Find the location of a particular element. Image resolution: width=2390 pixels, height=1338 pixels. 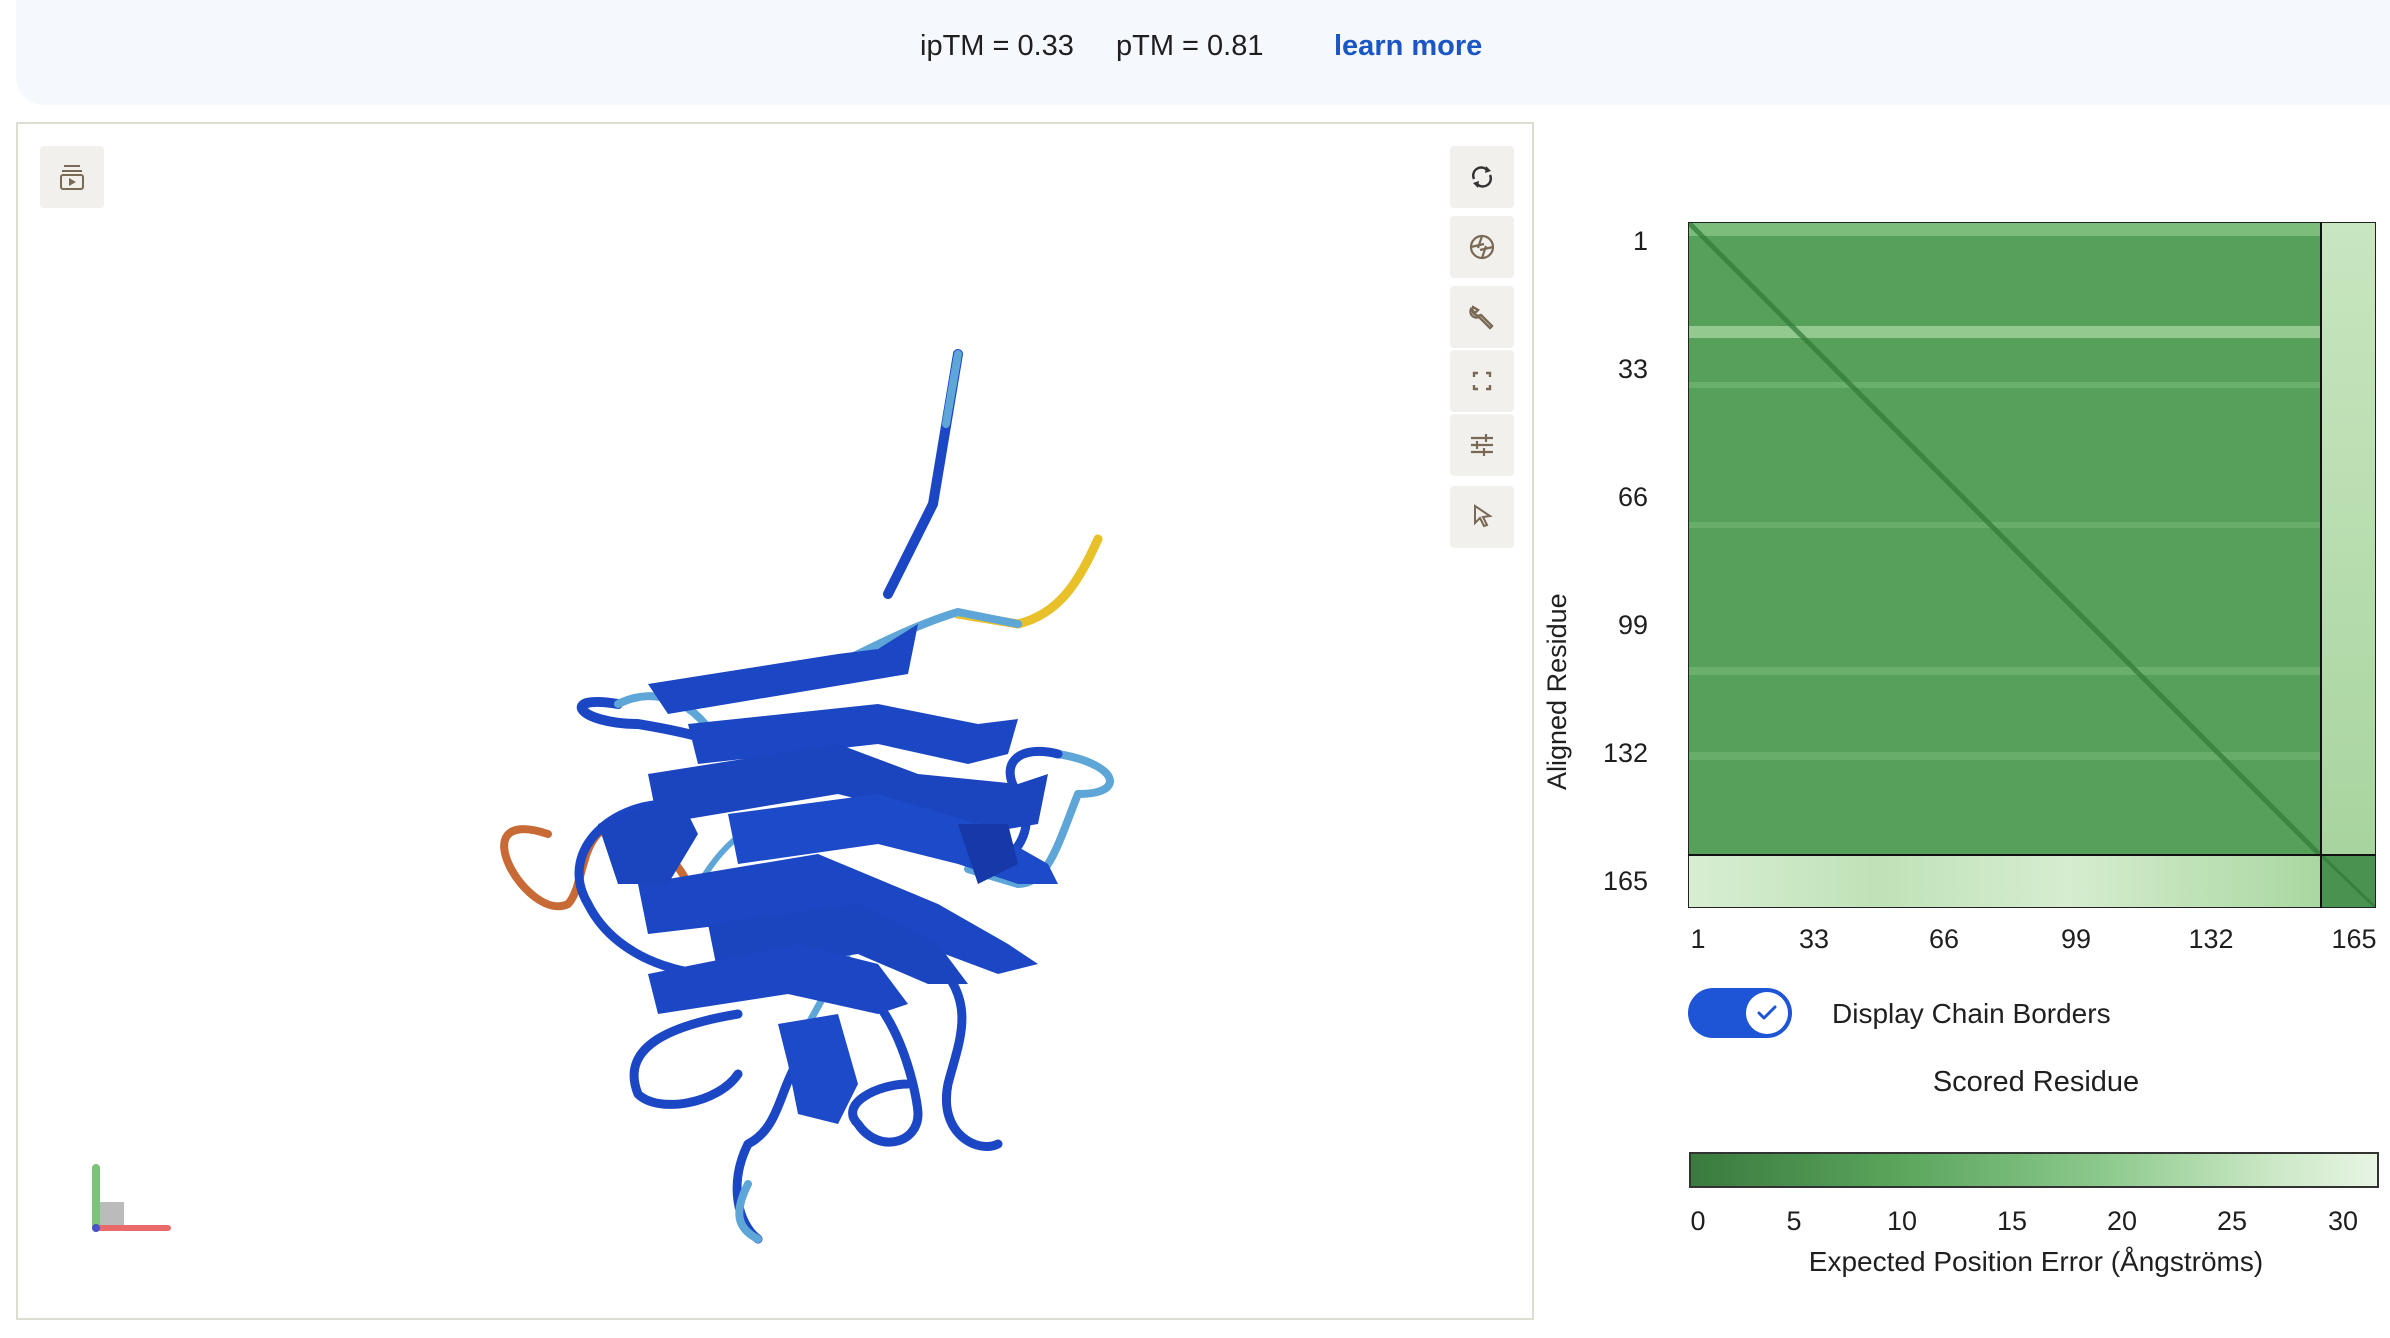

axes-gizmo is located at coordinates (131, 1198).